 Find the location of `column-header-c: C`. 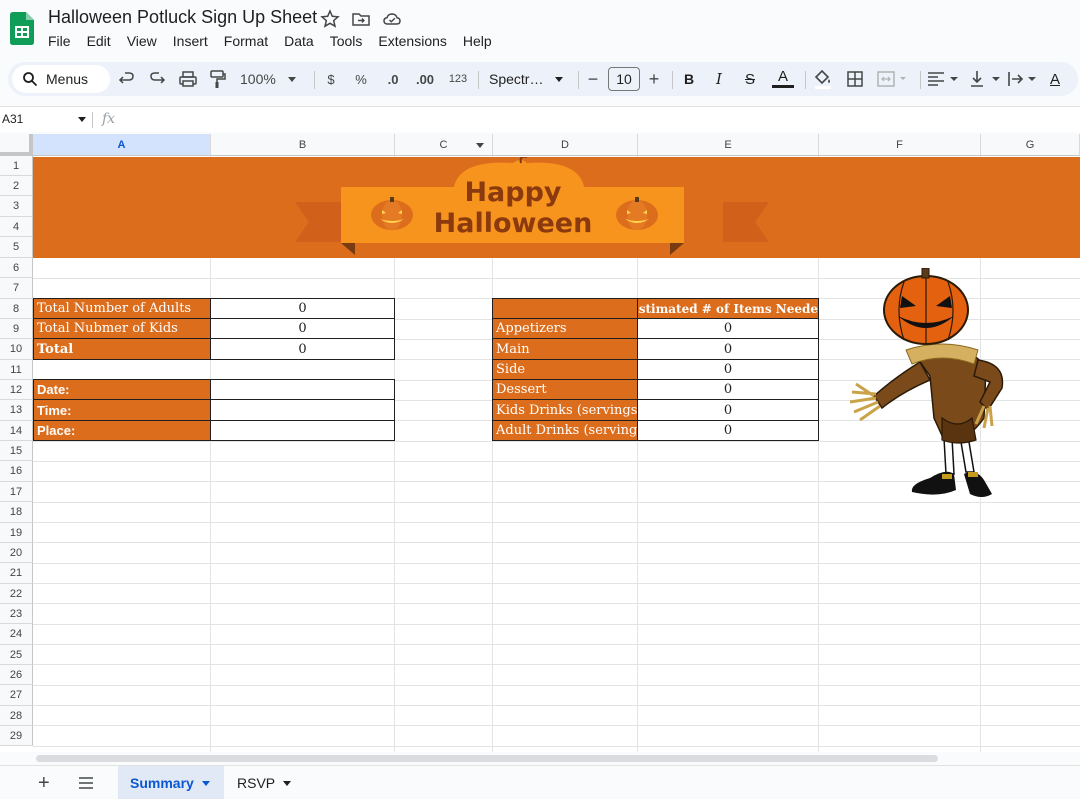

column-header-c: C is located at coordinates (444, 145).